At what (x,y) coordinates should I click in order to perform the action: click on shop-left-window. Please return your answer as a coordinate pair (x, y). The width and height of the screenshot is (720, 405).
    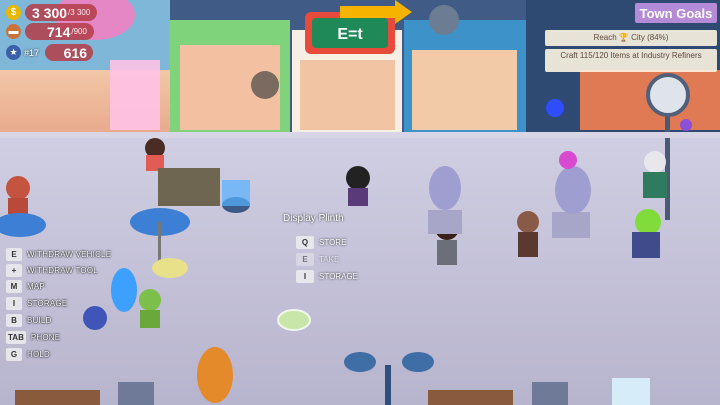
    Looking at the image, I should click on (135, 95).